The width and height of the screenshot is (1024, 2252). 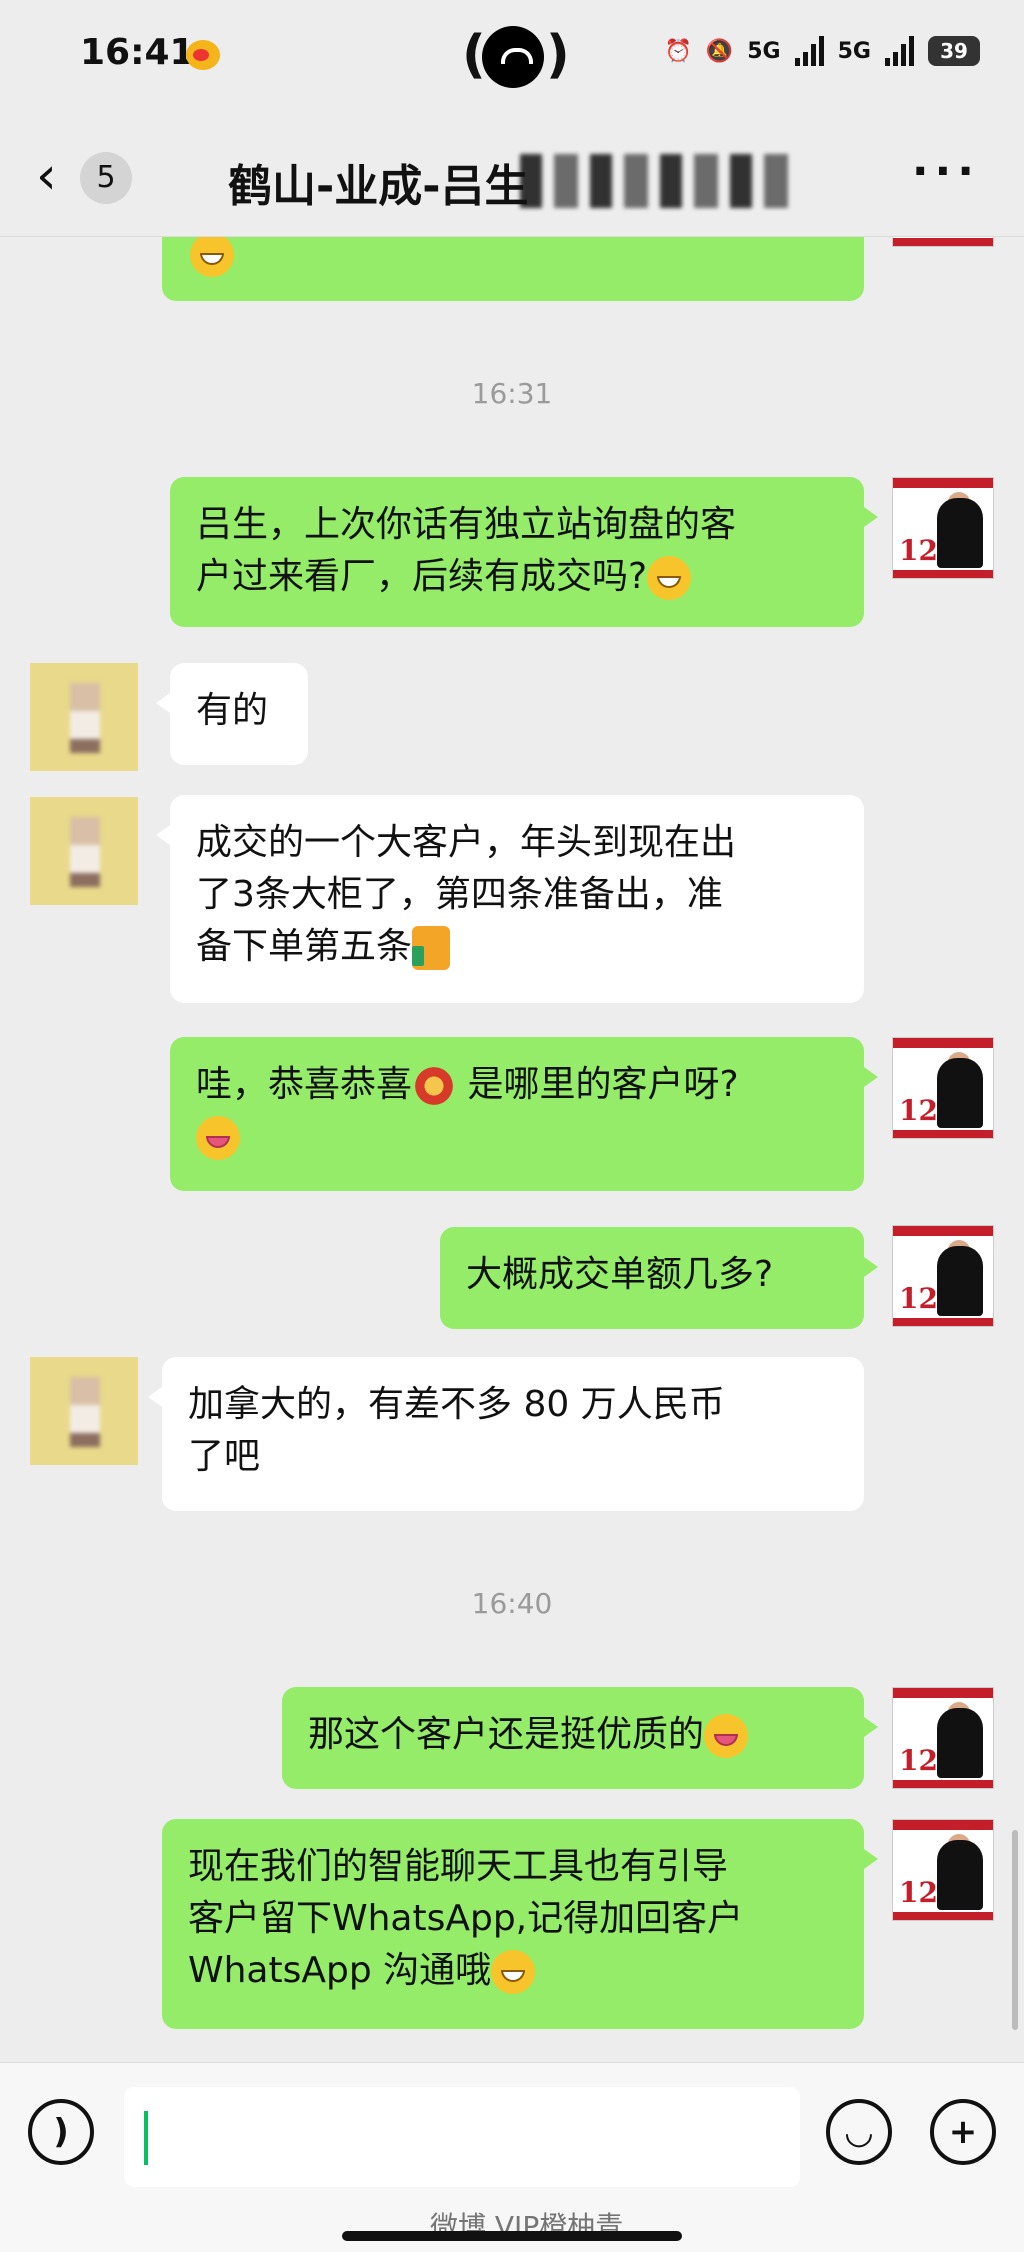 What do you see at coordinates (512, 1603) in the screenshot?
I see `timestamp: 16:40` at bounding box center [512, 1603].